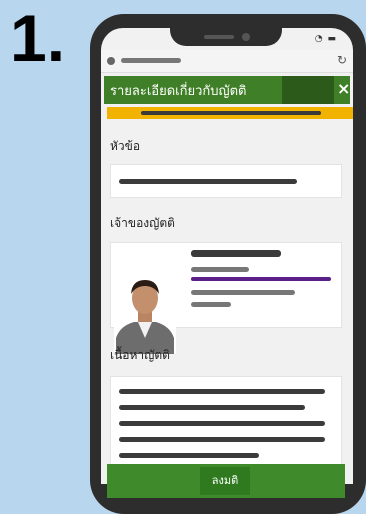 The image size is (366, 514). What do you see at coordinates (38, 38) in the screenshot?
I see `step-number: 1.` at bounding box center [38, 38].